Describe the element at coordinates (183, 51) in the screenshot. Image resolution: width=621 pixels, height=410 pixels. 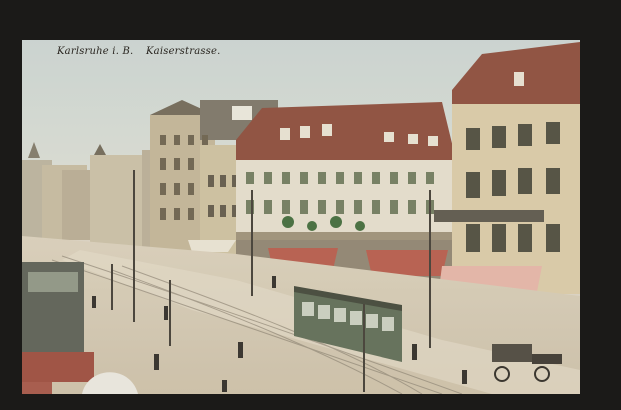
I see `caption-street: Kaiserstrasse.` at that location.